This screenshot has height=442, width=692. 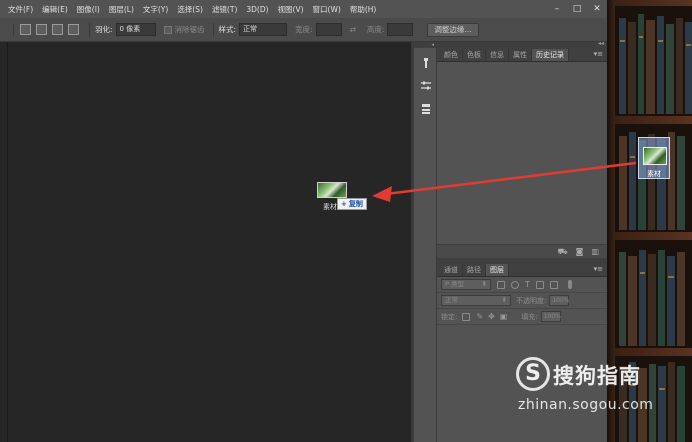 I want to click on adjustments-icon, so click(x=425, y=85).